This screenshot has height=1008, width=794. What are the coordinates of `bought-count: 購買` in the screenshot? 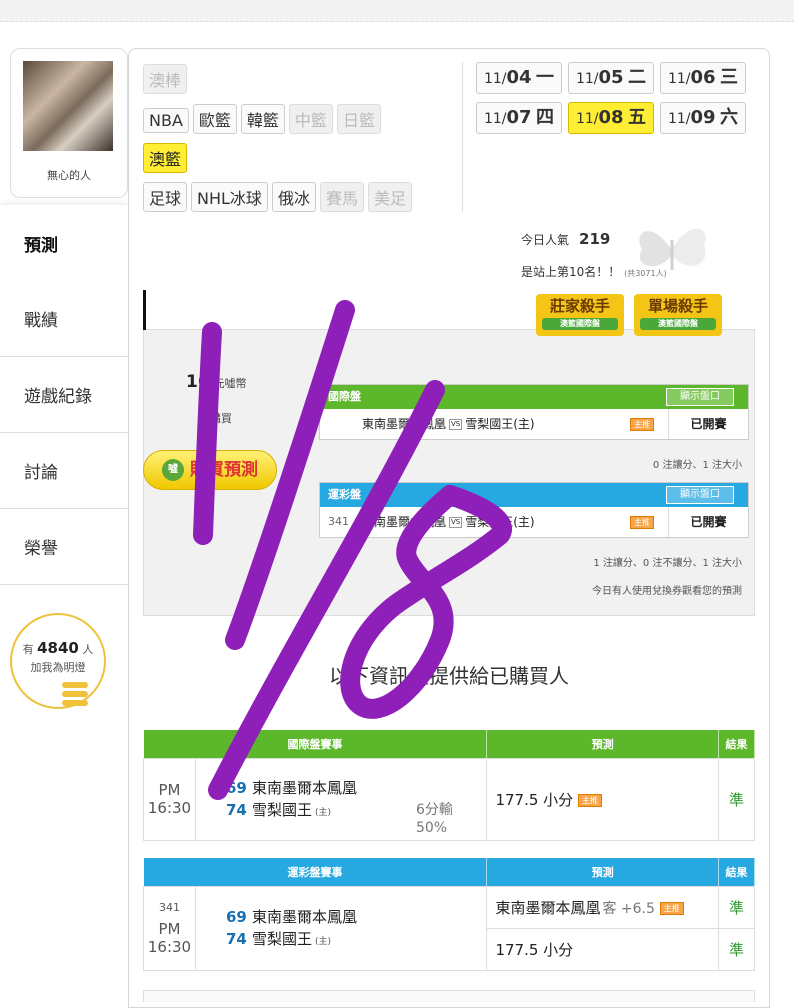 It's located at (221, 418).